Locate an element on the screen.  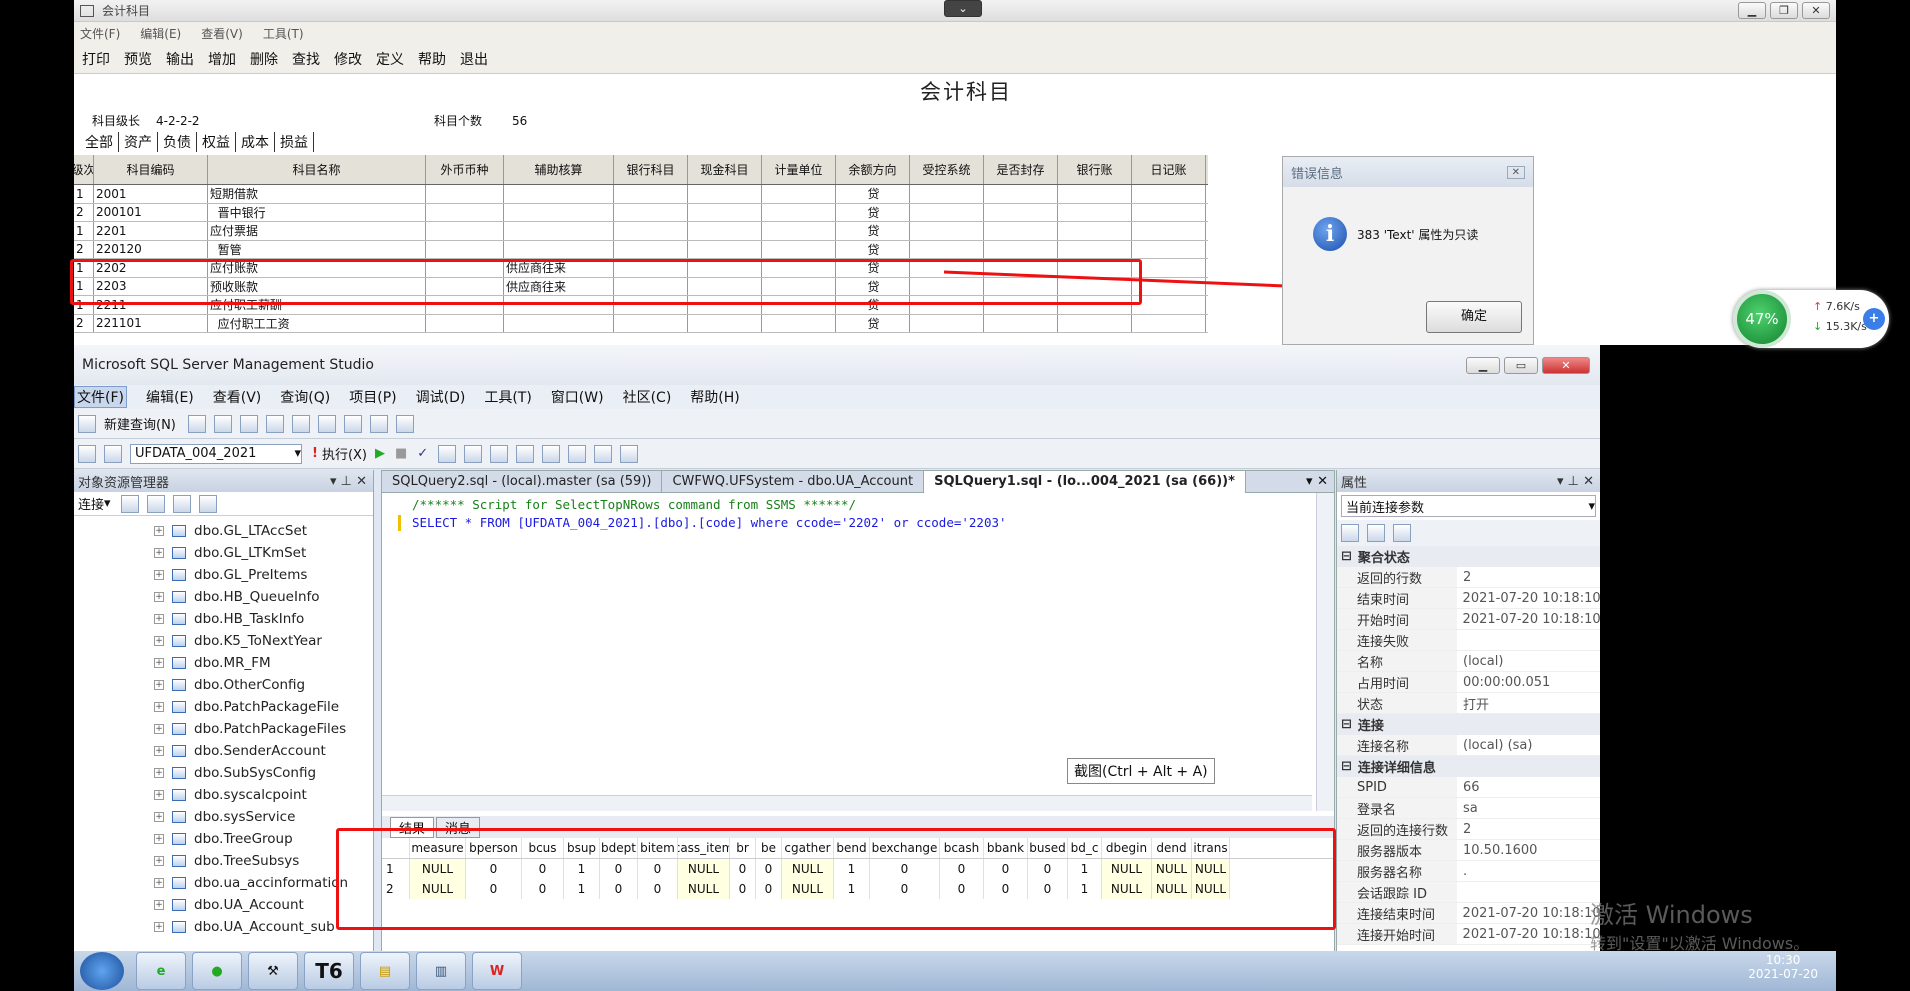
xmla-query-icon is located at coordinates (300, 423).